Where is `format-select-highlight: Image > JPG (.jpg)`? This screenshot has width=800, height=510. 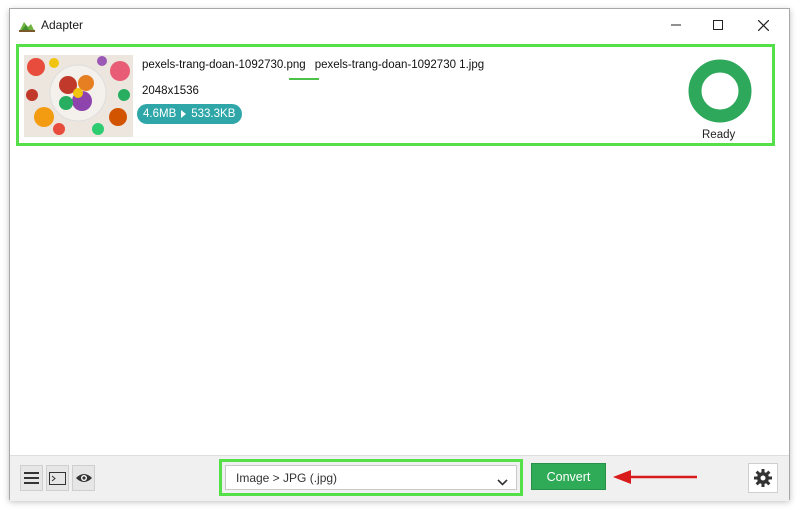 format-select-highlight: Image > JPG (.jpg) is located at coordinates (371, 477).